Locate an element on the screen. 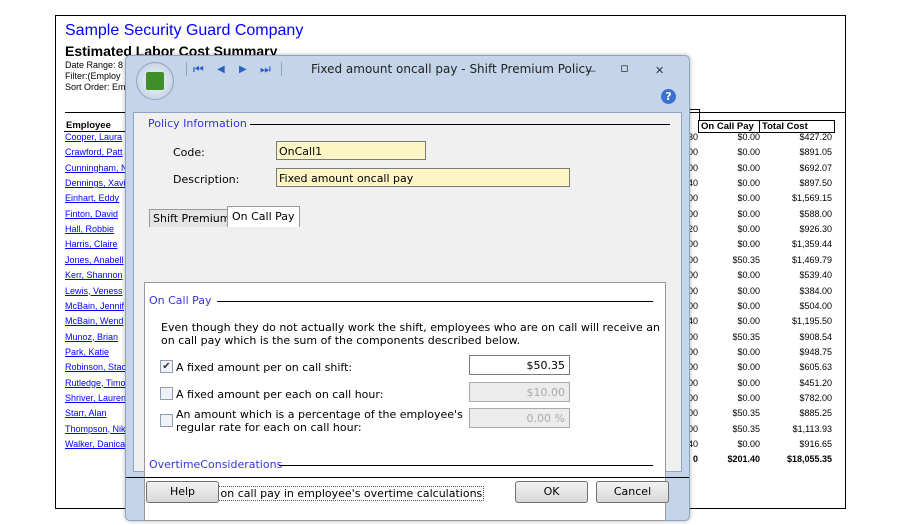  employee-link: Munoz, Brian is located at coordinates (91, 337).